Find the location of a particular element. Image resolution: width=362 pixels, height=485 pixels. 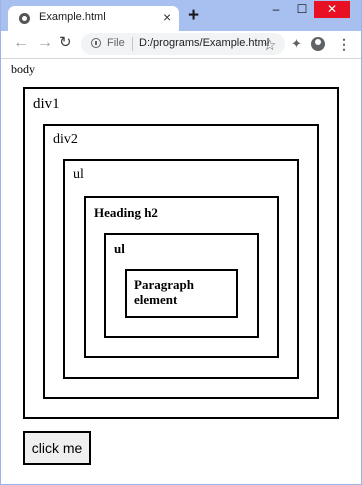

close-icon: × is located at coordinates (167, 17).